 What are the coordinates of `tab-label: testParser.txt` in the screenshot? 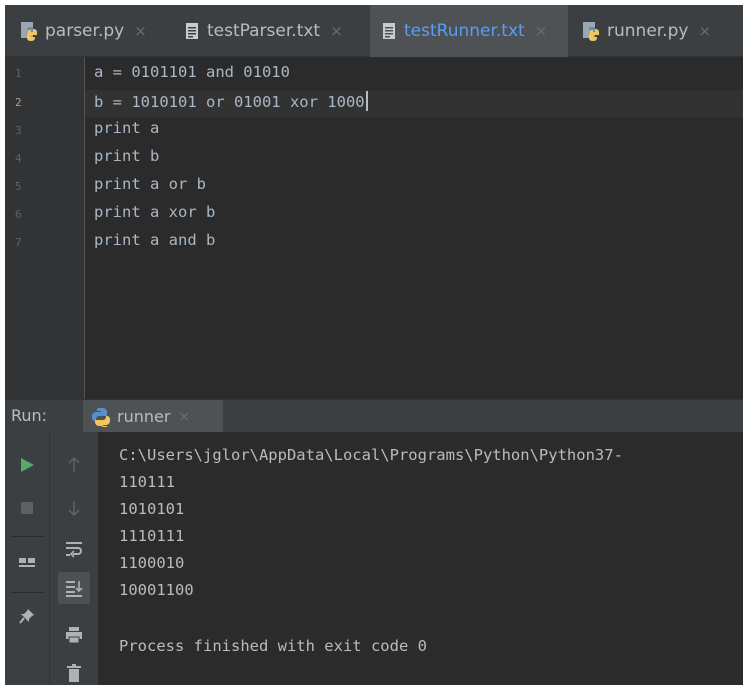 It's located at (264, 31).